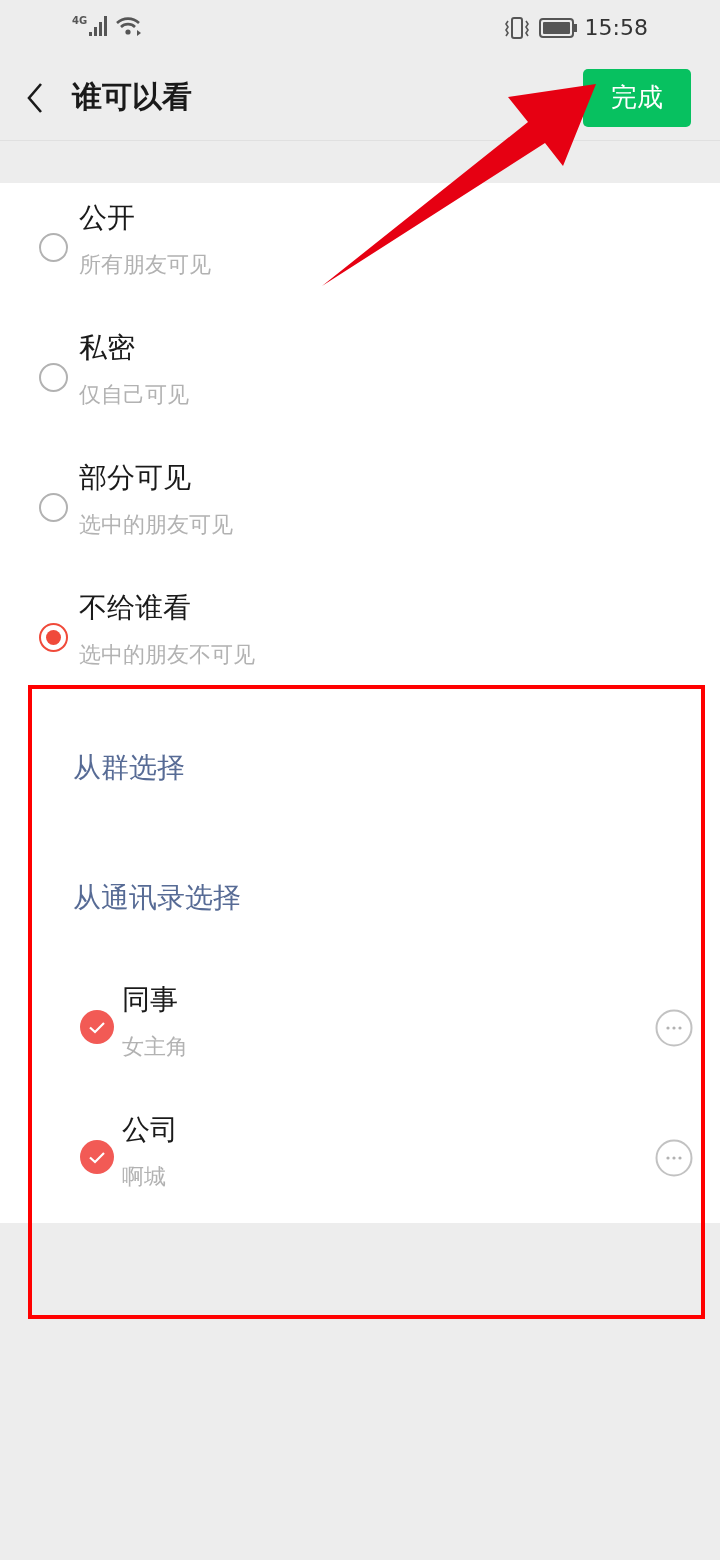  I want to click on vibrate-icon, so click(516, 27).